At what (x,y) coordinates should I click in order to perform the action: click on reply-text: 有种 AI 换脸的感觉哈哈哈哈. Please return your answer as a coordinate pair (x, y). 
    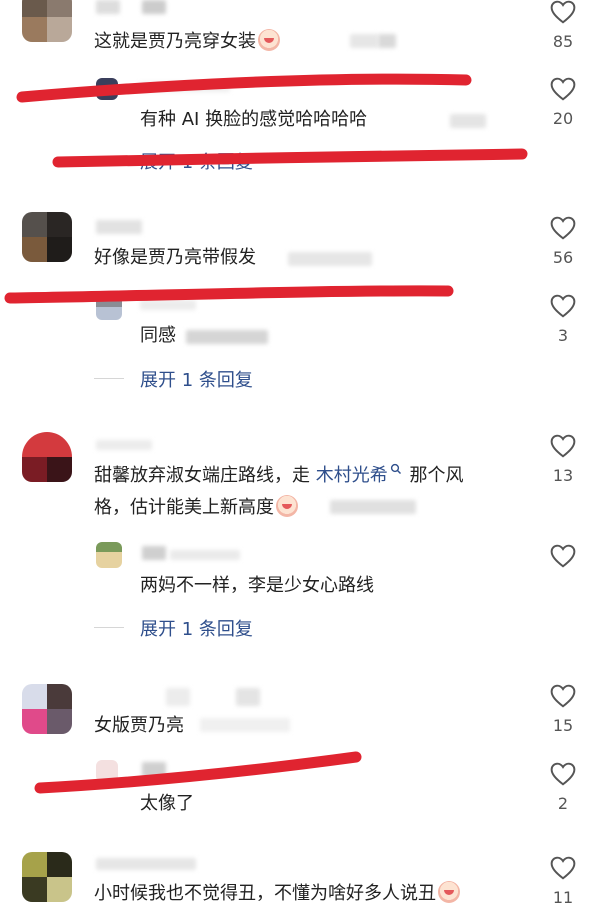
    Looking at the image, I should click on (254, 119).